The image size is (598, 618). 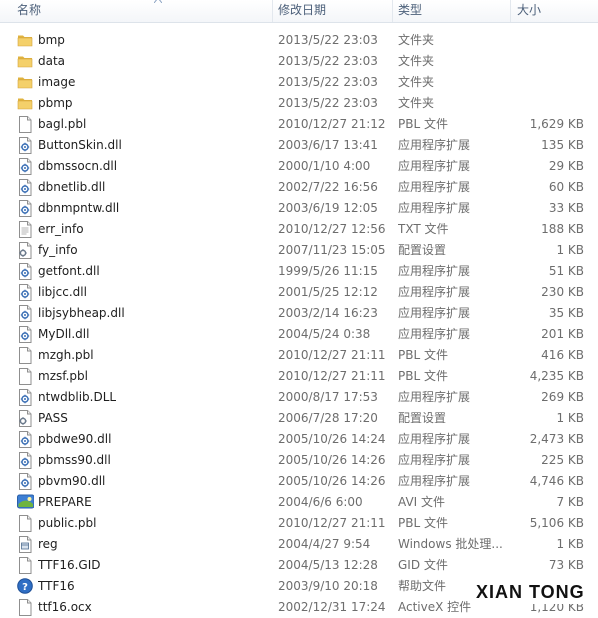 I want to click on file-modified-date: 2001/5/25 12:12, so click(x=328, y=292).